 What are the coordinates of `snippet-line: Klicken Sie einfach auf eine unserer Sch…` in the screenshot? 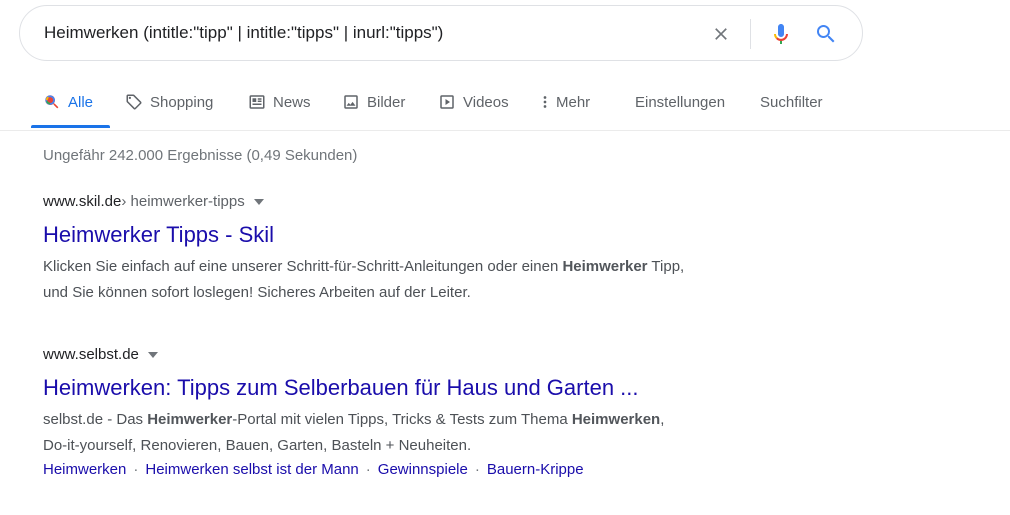 It's located at (423, 267).